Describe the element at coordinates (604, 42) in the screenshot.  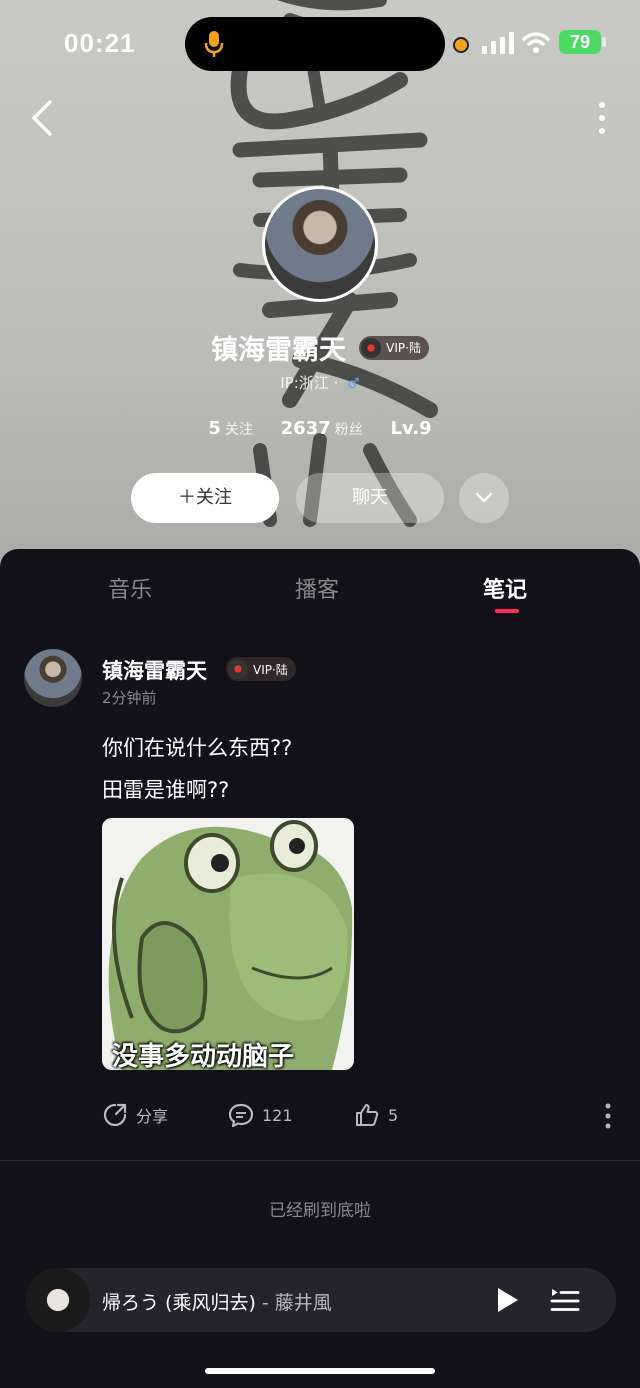
I see `battery-tip` at that location.